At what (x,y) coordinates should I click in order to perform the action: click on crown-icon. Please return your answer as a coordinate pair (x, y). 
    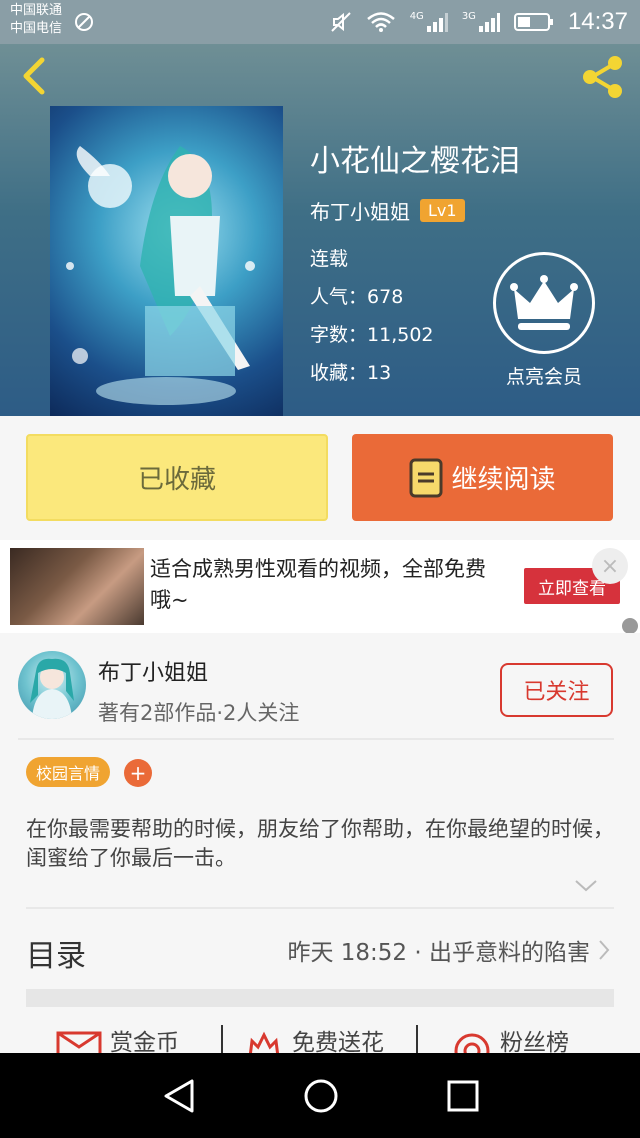
    Looking at the image, I should click on (544, 302).